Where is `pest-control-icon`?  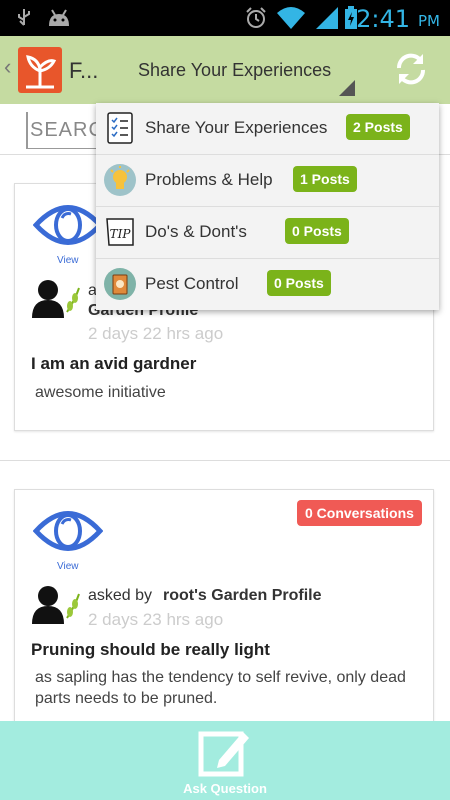
pest-control-icon is located at coordinates (120, 284).